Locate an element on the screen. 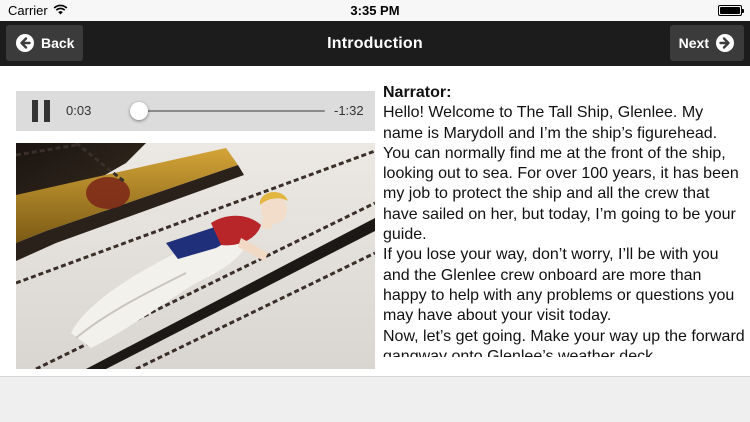 This screenshot has height=422, width=750. progress-track is located at coordinates (229, 111).